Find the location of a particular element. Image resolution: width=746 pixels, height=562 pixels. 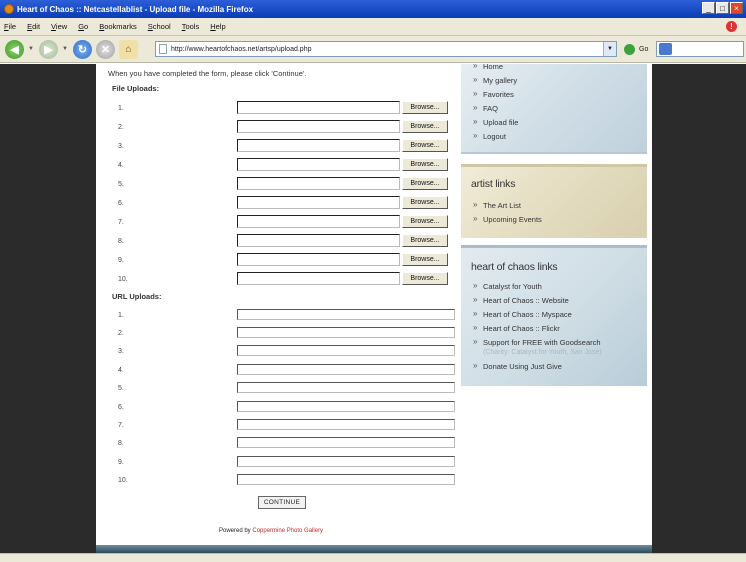

artist-links-title: artist links is located at coordinates (493, 184).